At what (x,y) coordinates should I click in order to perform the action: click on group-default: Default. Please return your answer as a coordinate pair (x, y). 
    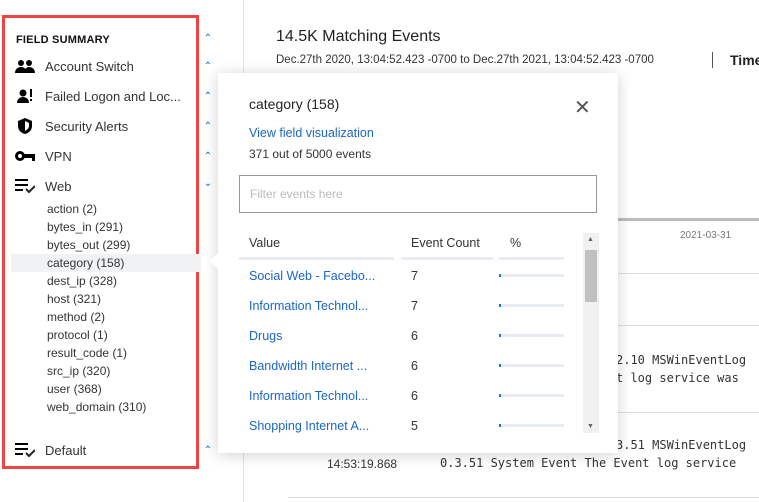
    Looking at the image, I should click on (50, 450).